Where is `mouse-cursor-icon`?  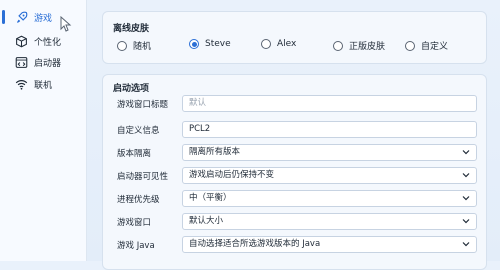
mouse-cursor-icon is located at coordinates (66, 24).